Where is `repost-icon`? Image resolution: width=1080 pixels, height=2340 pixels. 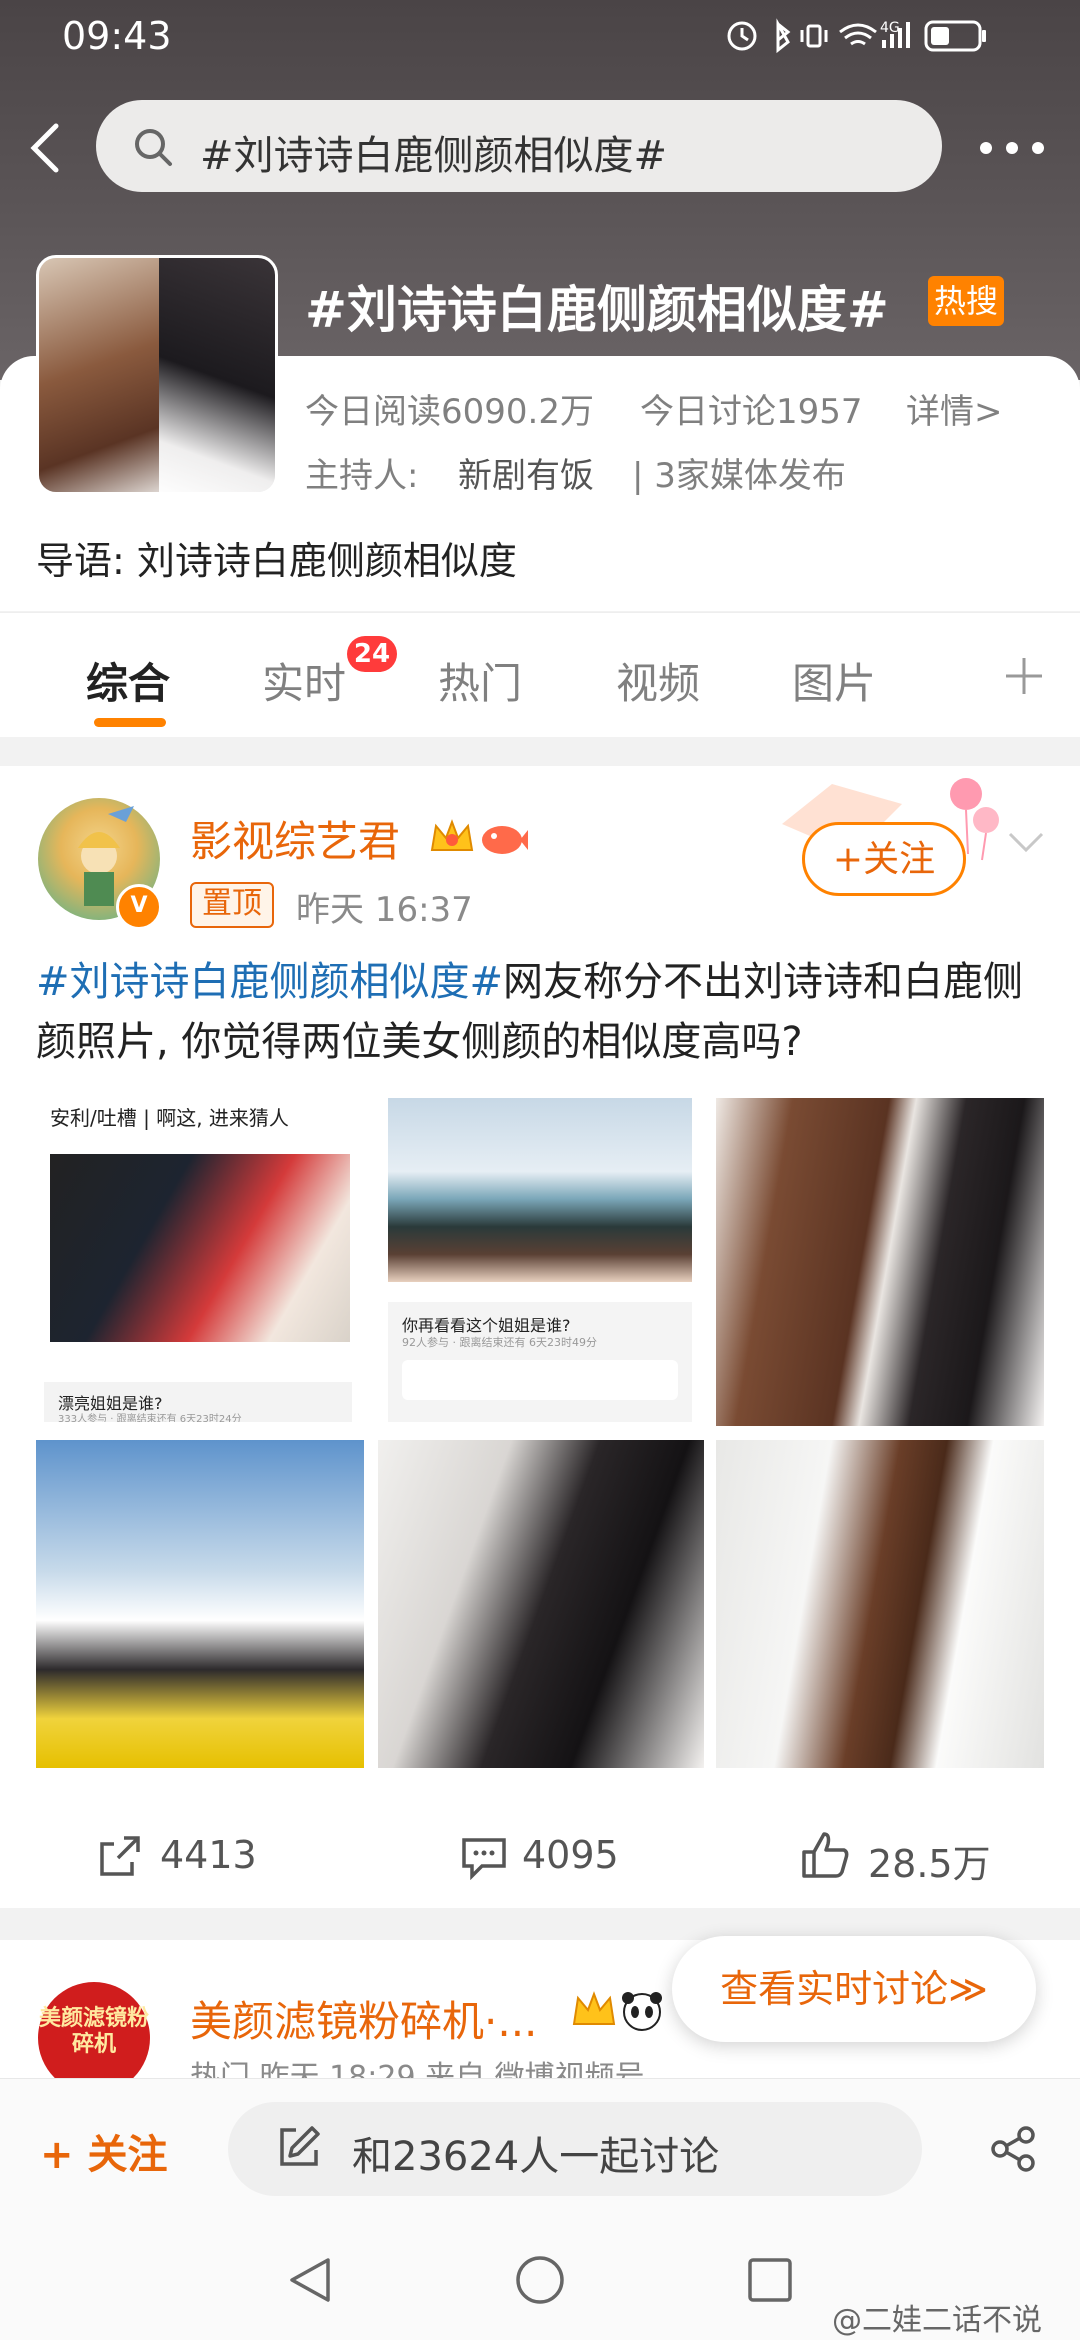 repost-icon is located at coordinates (120, 1856).